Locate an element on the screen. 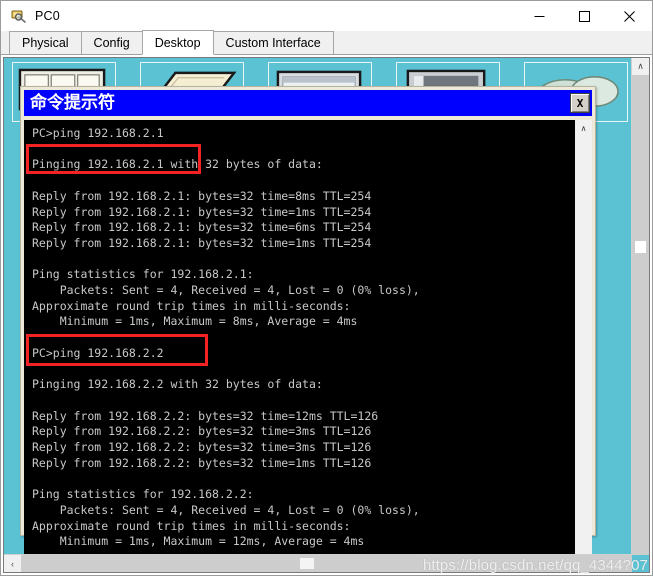 The width and height of the screenshot is (653, 576). tab-bar: Physical Config Desktop Custom Interface is located at coordinates (326, 42).